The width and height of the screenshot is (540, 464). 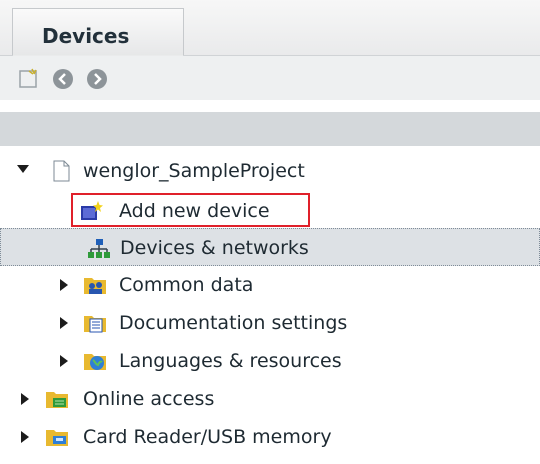 What do you see at coordinates (97, 79) in the screenshot?
I see `forward-icon` at bounding box center [97, 79].